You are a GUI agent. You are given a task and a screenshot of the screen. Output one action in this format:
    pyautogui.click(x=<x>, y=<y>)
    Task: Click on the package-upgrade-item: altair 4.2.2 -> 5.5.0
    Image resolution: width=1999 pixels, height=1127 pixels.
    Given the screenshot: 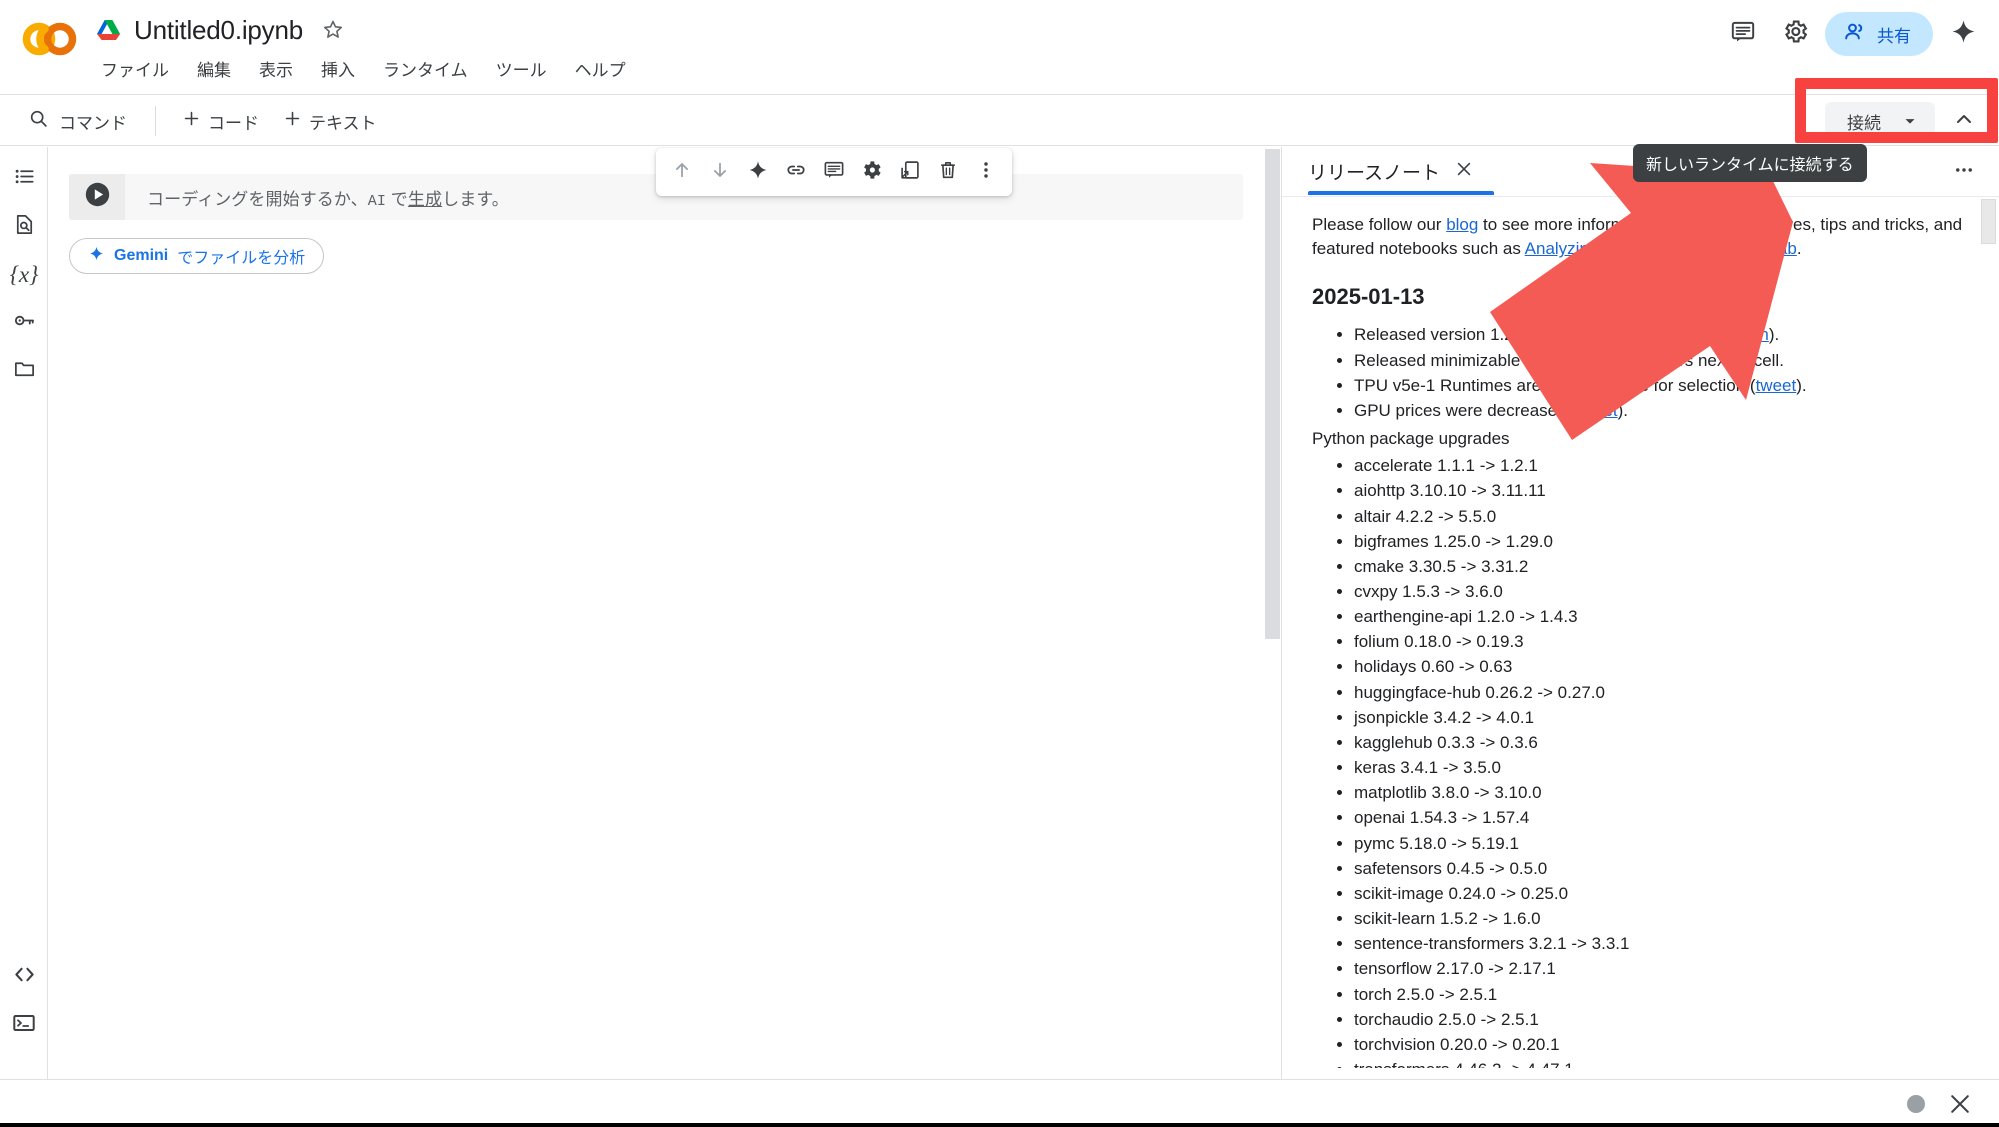 What is the action you would take?
    pyautogui.click(x=1661, y=516)
    